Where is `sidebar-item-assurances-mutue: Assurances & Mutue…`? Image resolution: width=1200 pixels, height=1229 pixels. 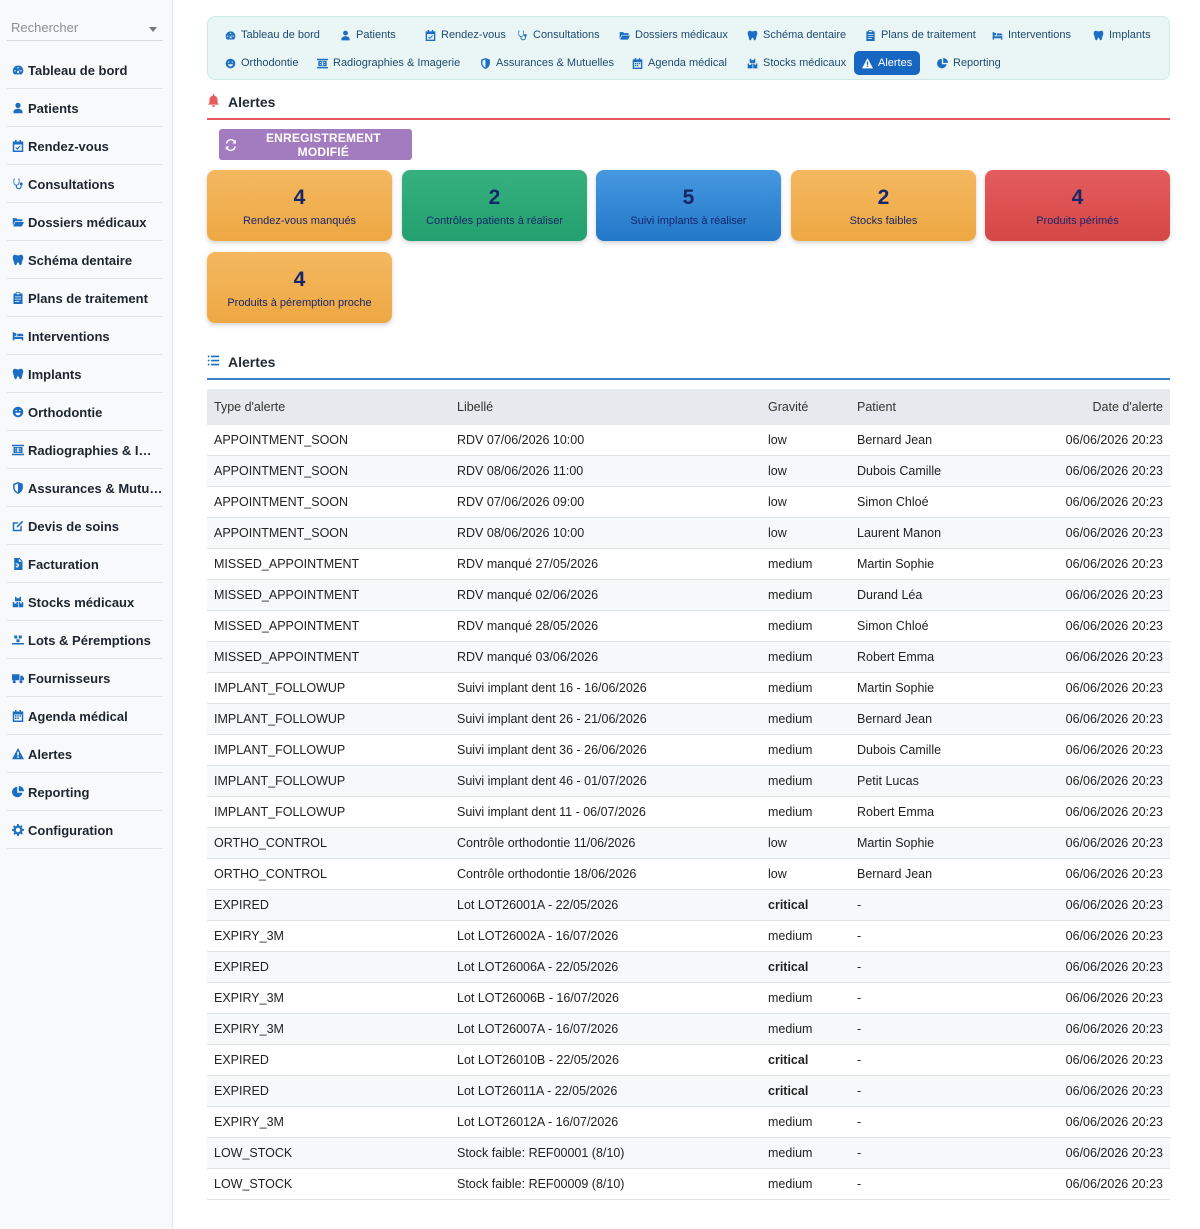 sidebar-item-assurances-mutue: Assurances & Mutue… is located at coordinates (85, 488).